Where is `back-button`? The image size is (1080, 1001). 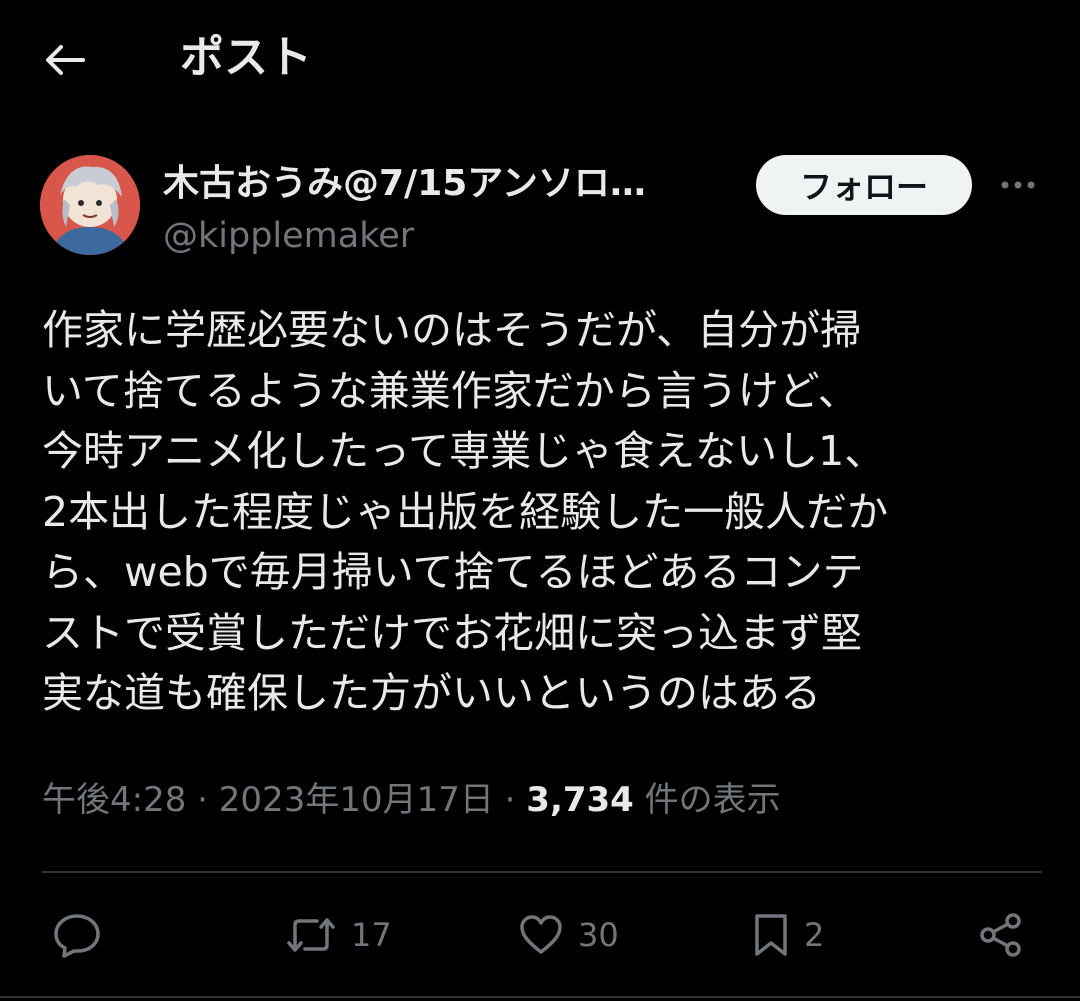
back-button is located at coordinates (65, 60).